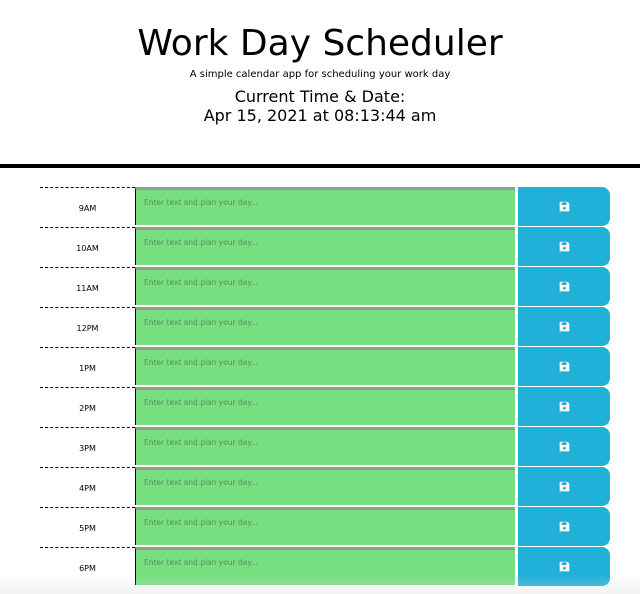 The image size is (640, 594). I want to click on hour-label: 10AM, so click(87, 247).